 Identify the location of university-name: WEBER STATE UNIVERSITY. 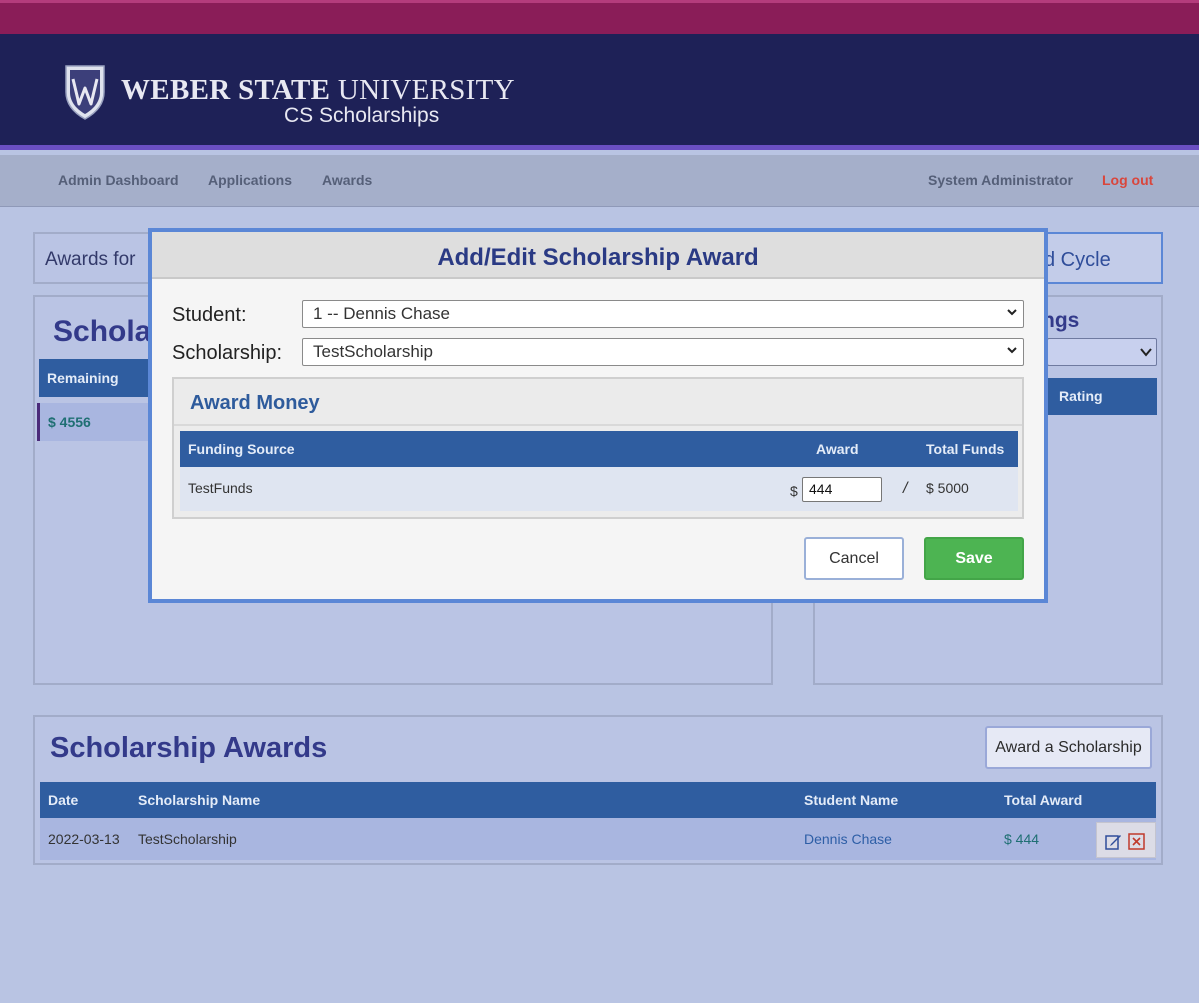
(318, 90).